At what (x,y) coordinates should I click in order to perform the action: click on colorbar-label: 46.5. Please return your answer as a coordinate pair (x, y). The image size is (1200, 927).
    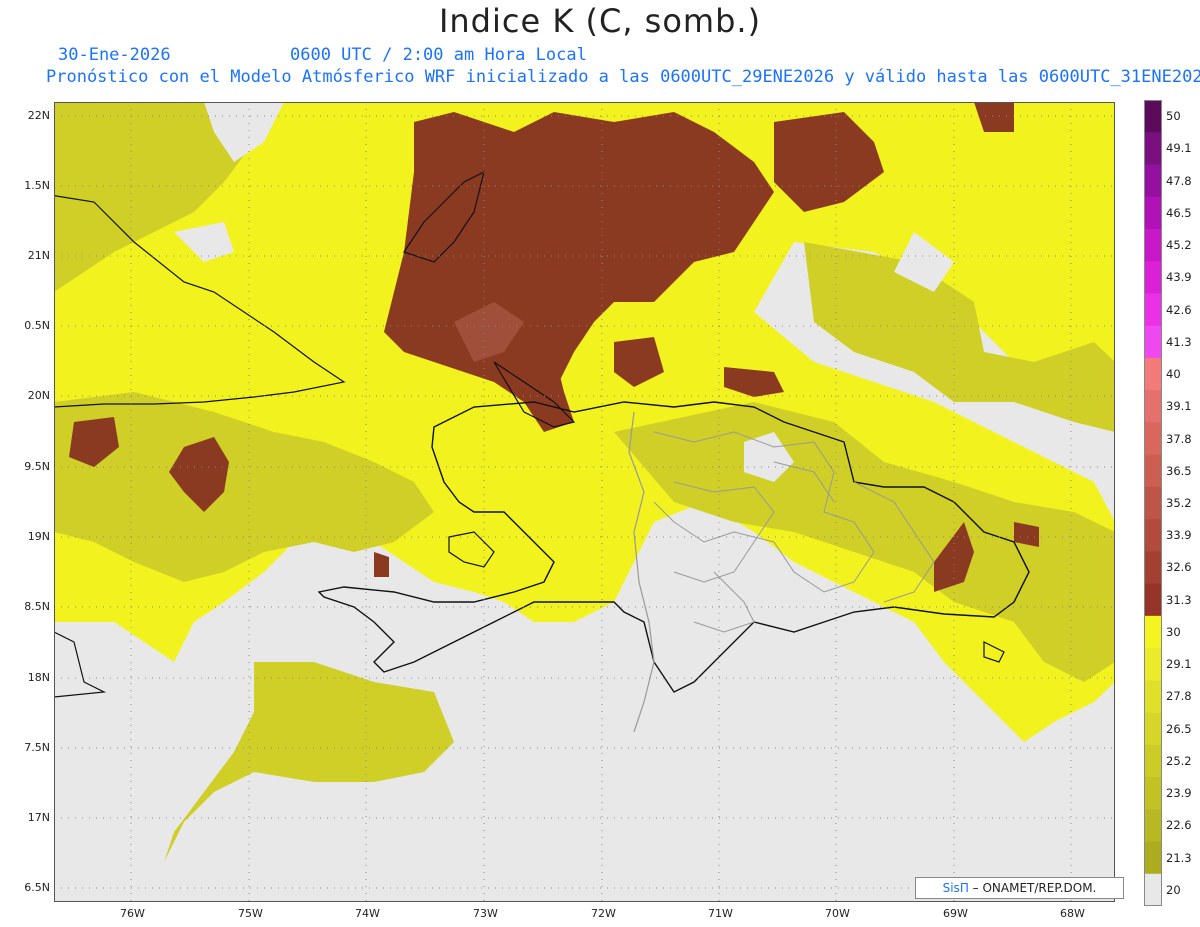
    Looking at the image, I should click on (1179, 212).